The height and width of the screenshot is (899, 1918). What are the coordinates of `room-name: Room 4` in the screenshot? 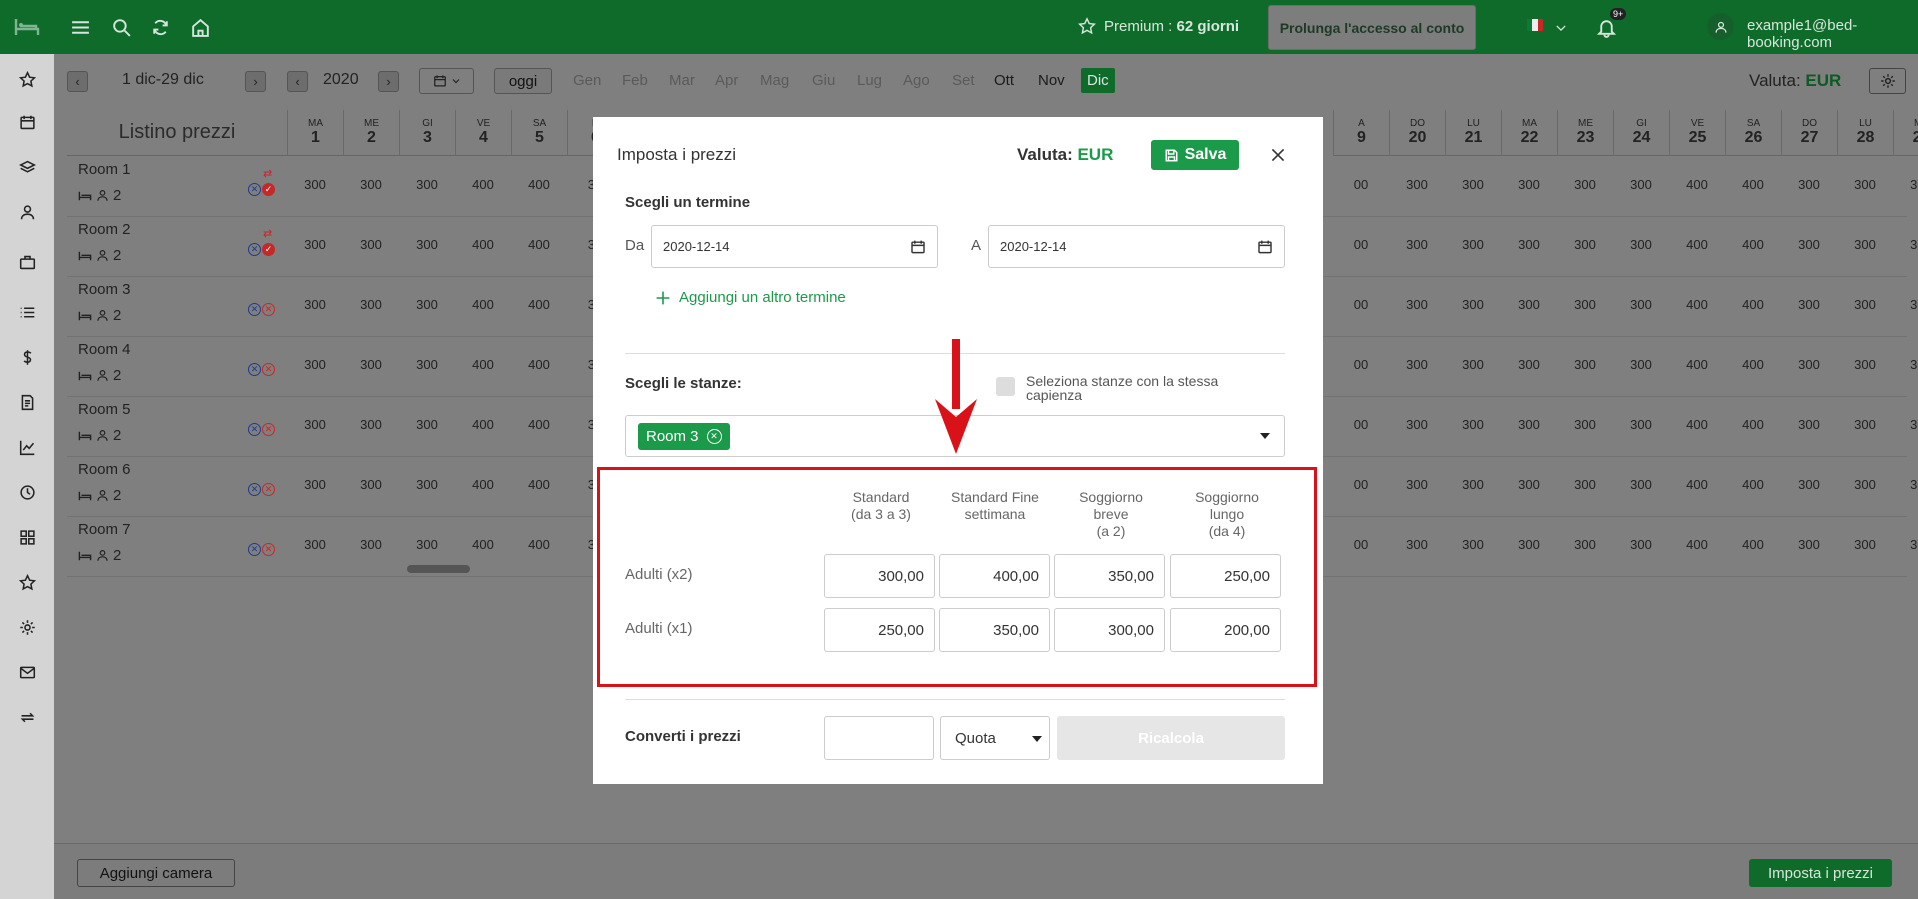 It's located at (104, 349).